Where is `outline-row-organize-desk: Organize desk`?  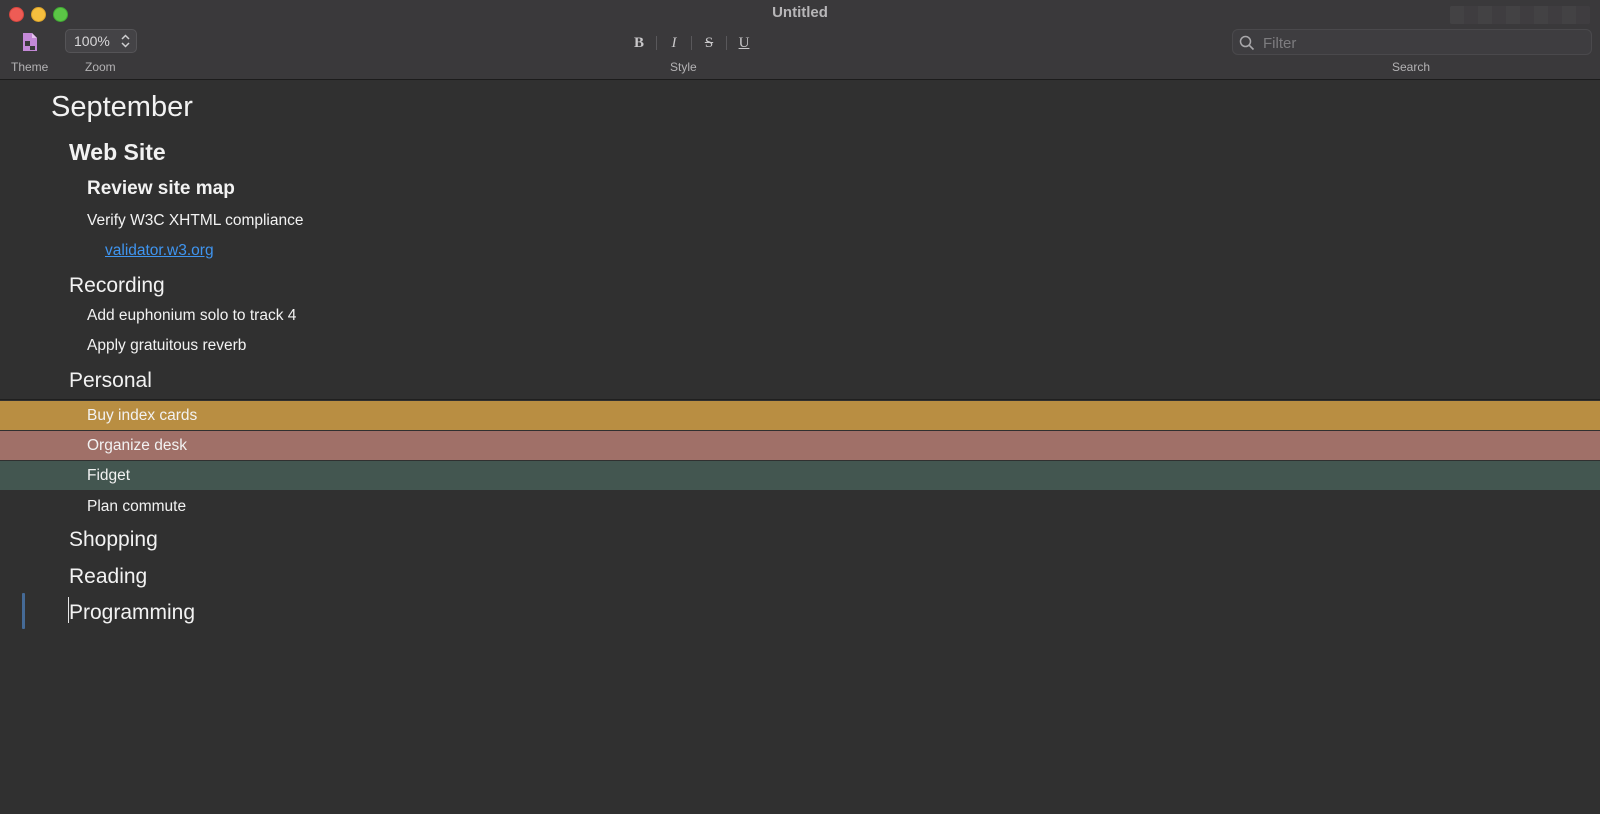 outline-row-organize-desk: Organize desk is located at coordinates (800, 445).